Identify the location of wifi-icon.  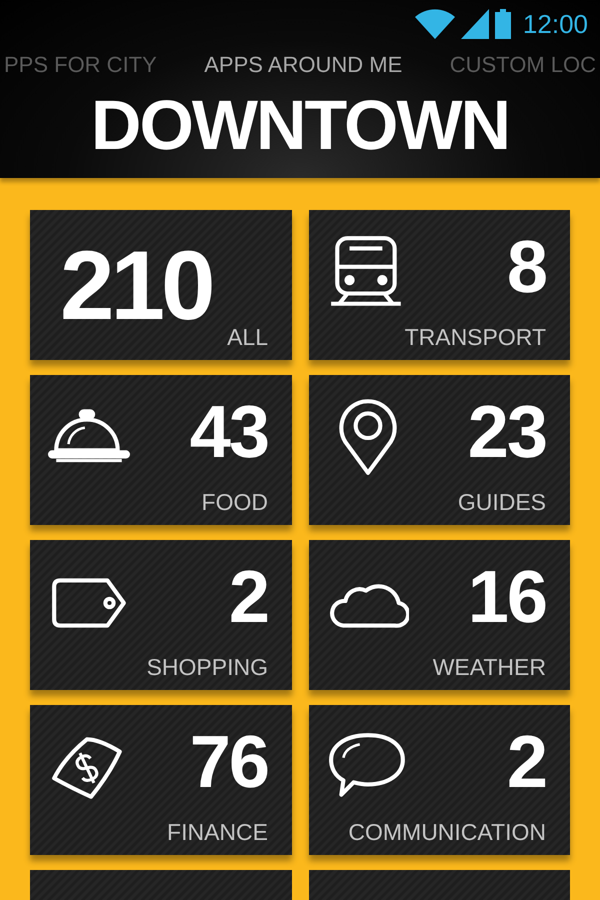
(434, 24).